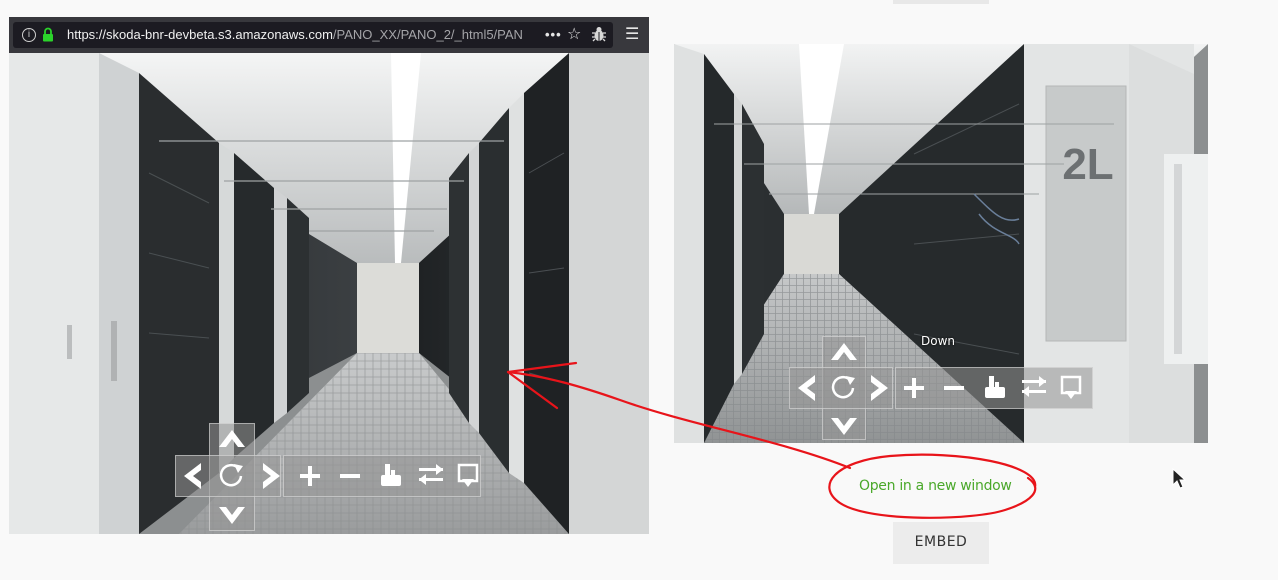 This screenshot has width=1278, height=580. What do you see at coordinates (48, 34) in the screenshot?
I see `lock-icon` at bounding box center [48, 34].